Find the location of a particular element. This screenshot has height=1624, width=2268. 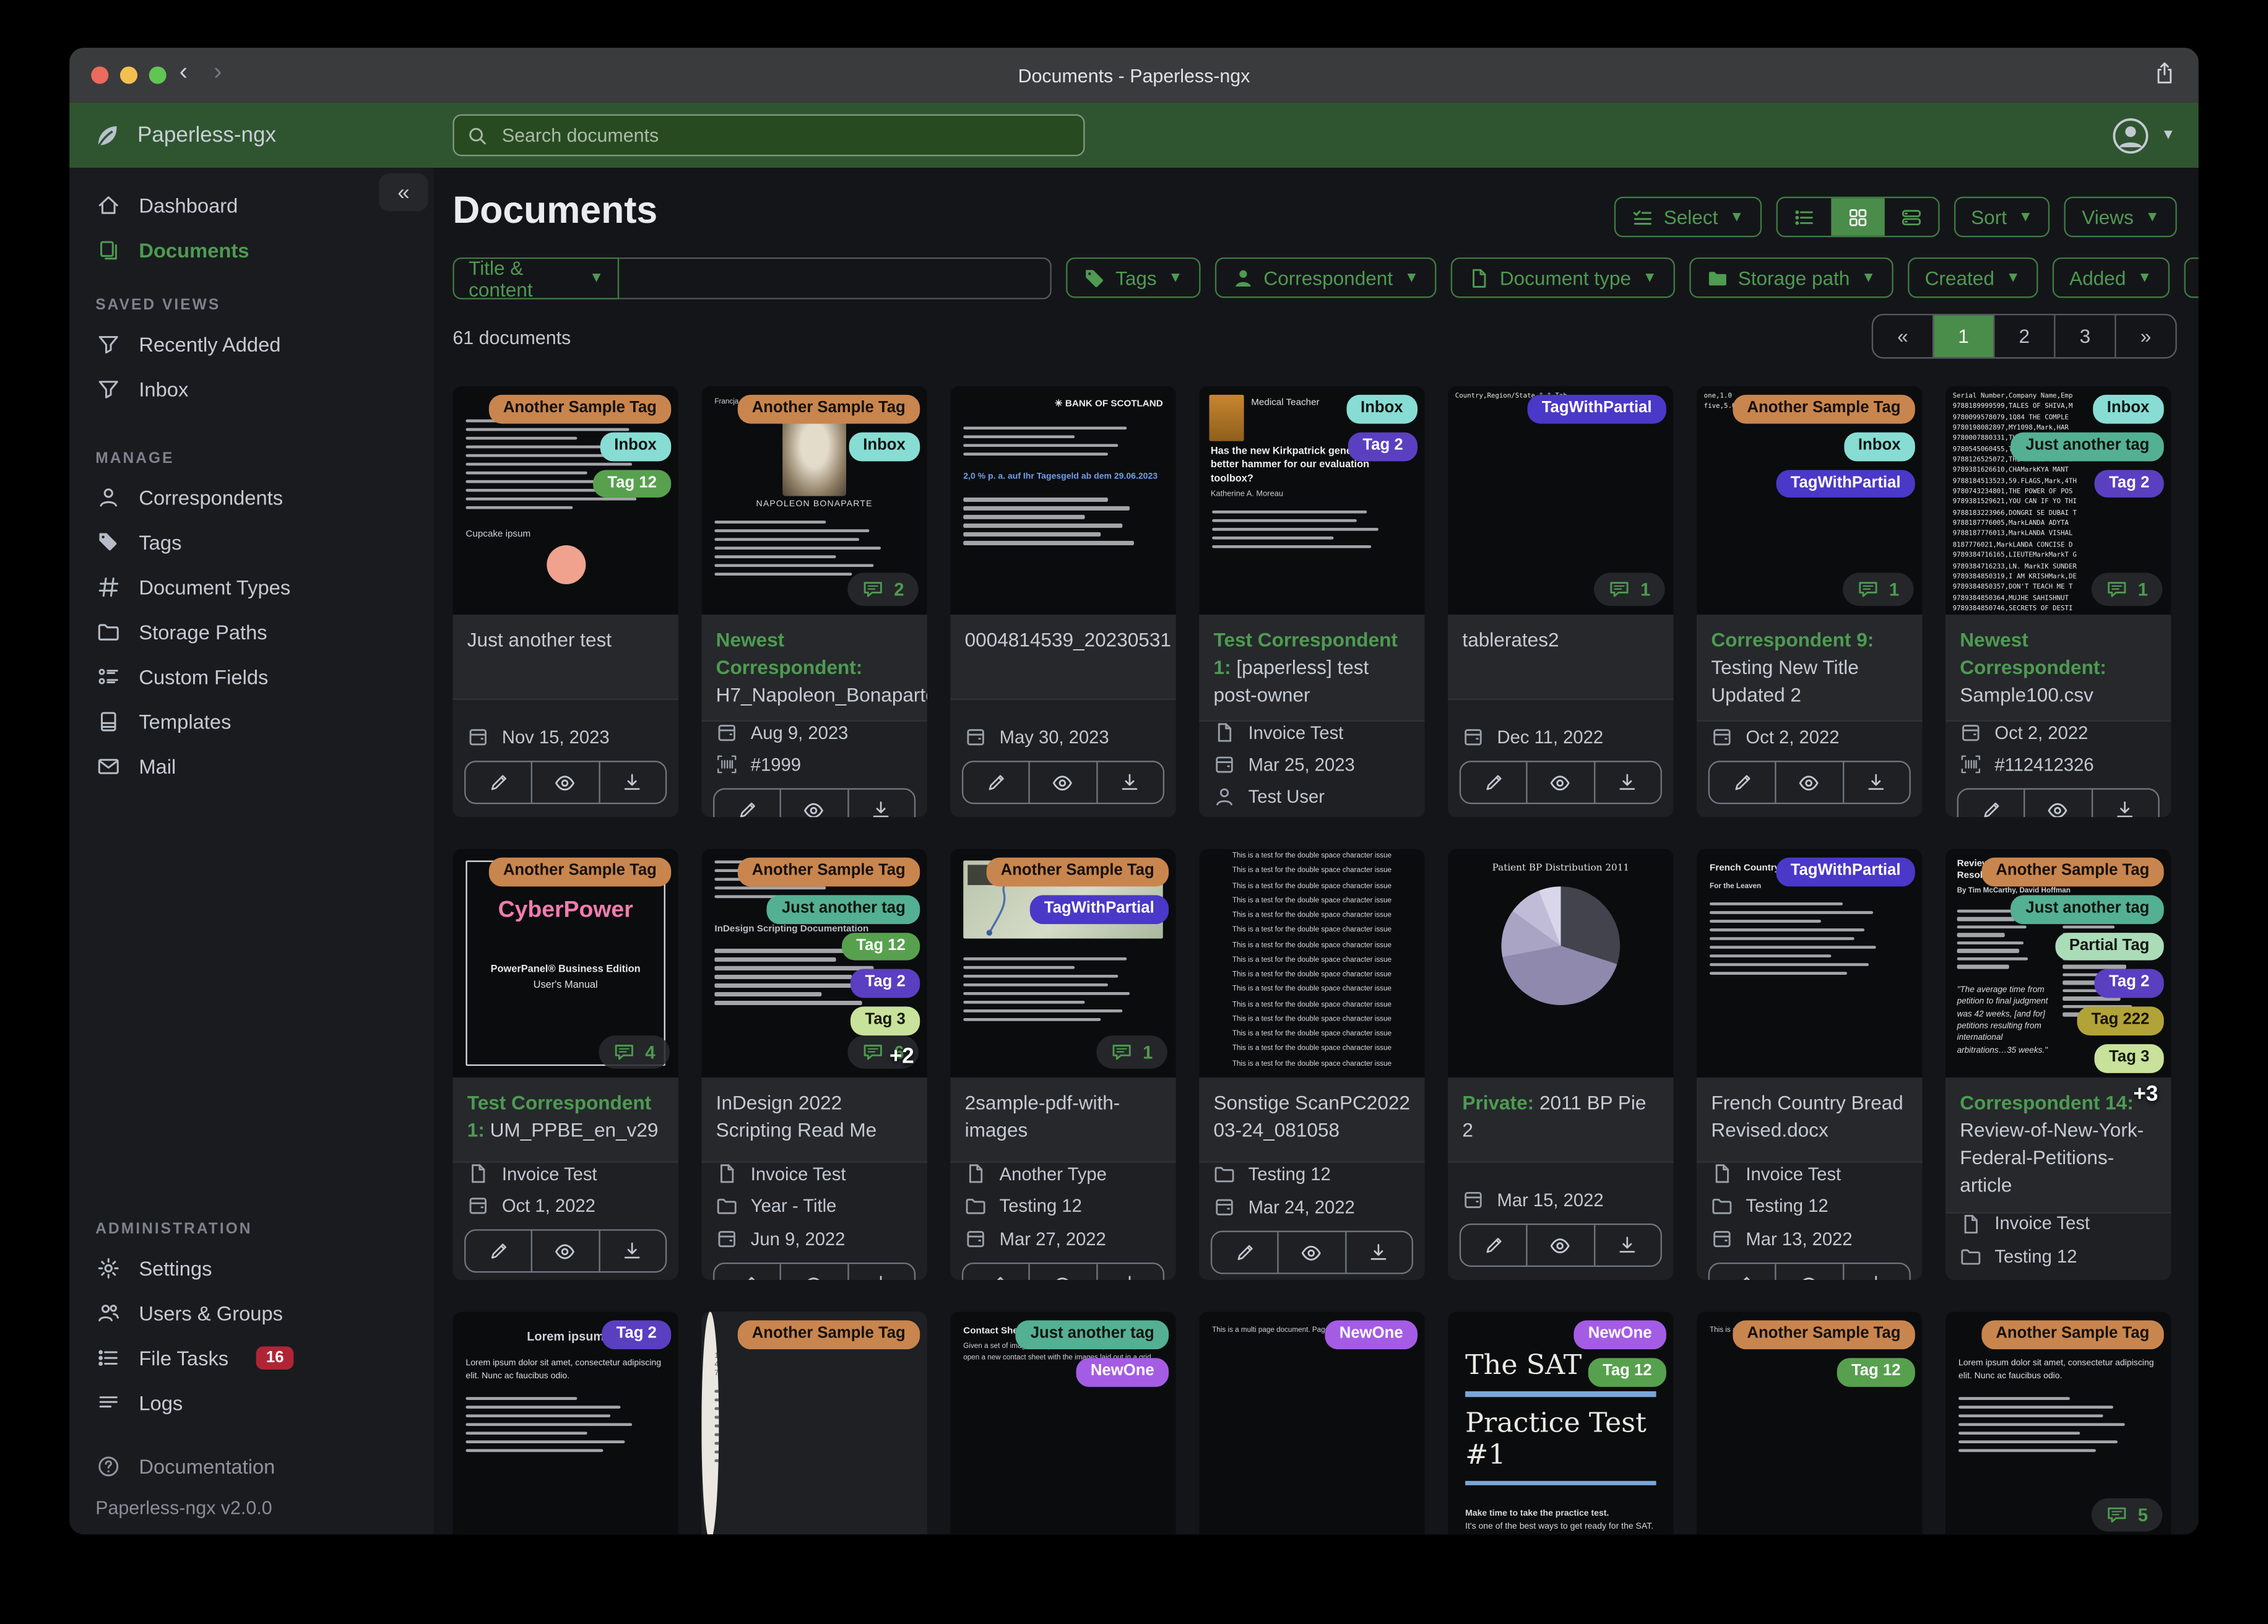

sidebar-item-file-tasks: File Tasks 16 is located at coordinates (251, 1357).